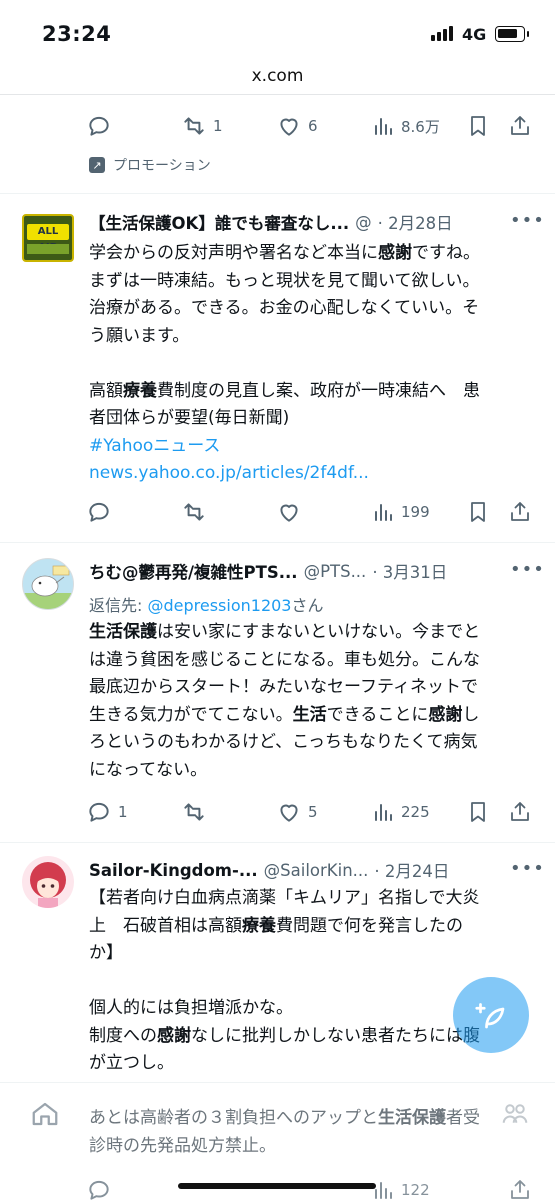 The height and width of the screenshot is (1200, 555). I want to click on reply-mention-link: @depression1203, so click(219, 605).